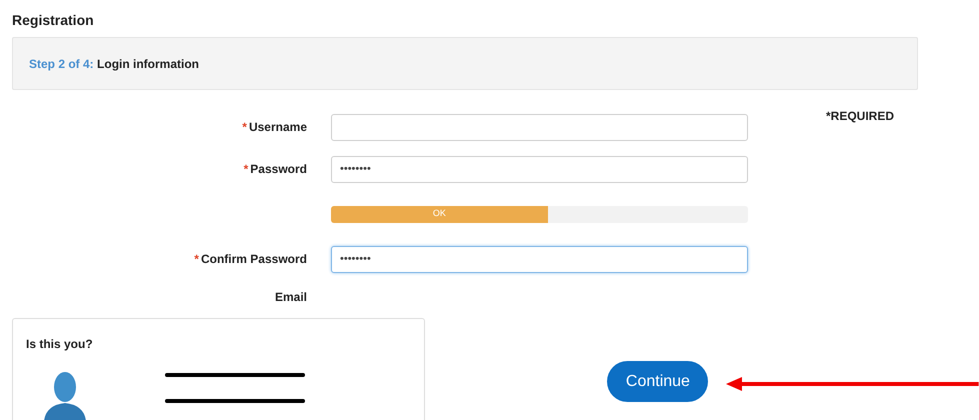  What do you see at coordinates (274, 127) in the screenshot?
I see `field-label: * Username` at bounding box center [274, 127].